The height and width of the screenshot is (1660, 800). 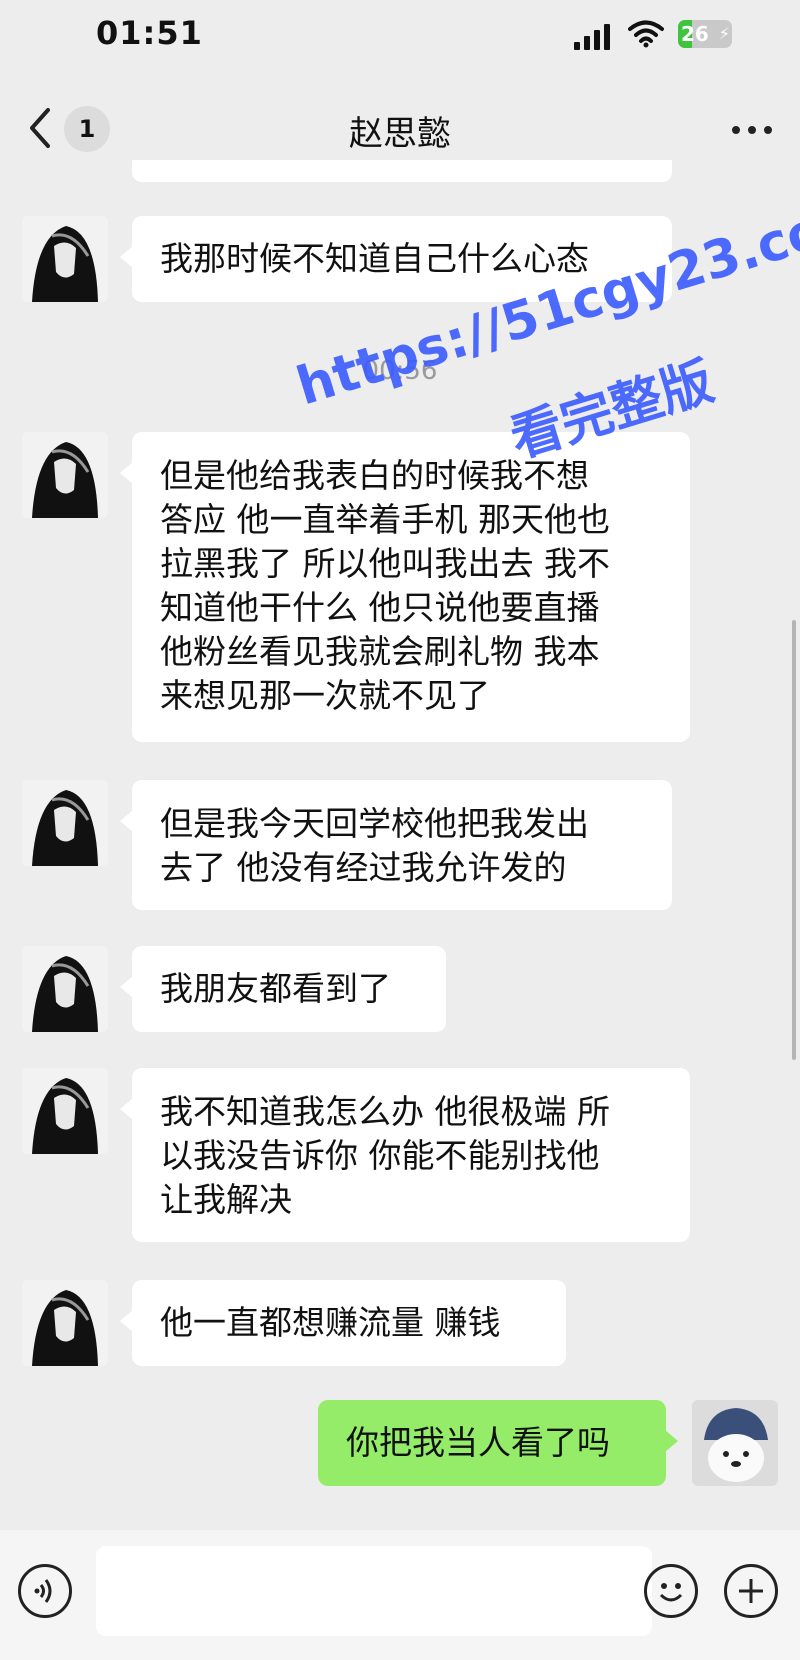 I want to click on message-line: 他粉丝看见我就会刷礼物 我本, so click(x=380, y=651).